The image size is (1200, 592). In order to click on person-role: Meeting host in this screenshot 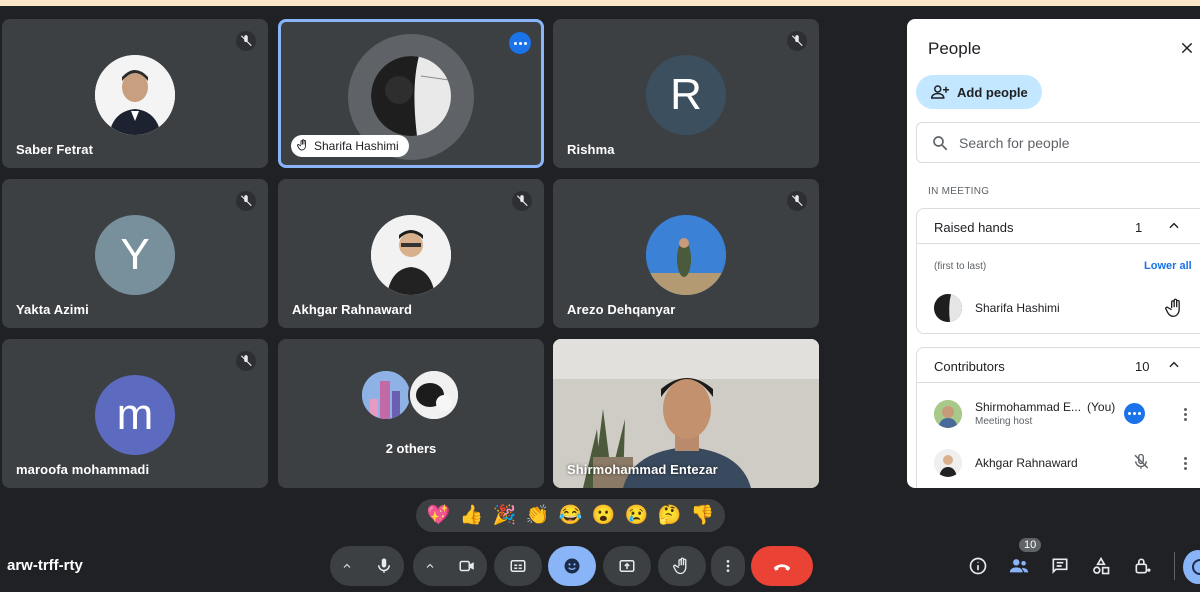, I will do `click(1004, 421)`.